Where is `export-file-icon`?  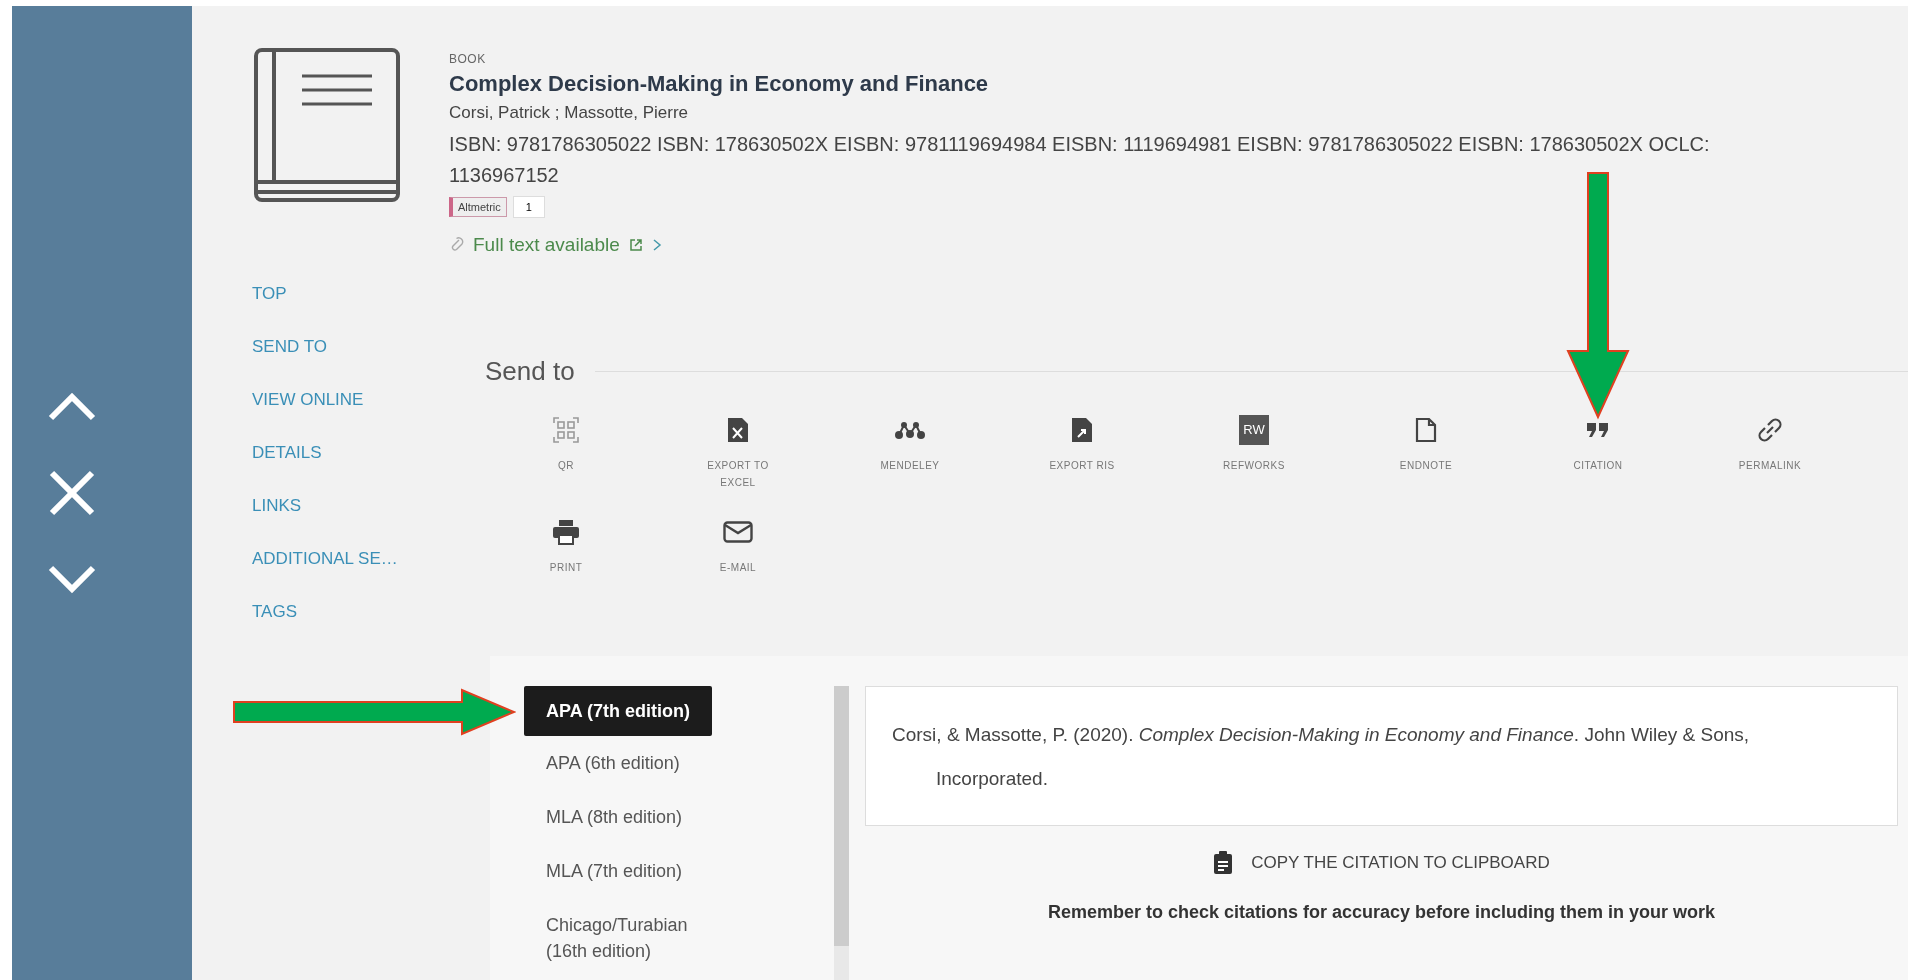 export-file-icon is located at coordinates (1082, 430).